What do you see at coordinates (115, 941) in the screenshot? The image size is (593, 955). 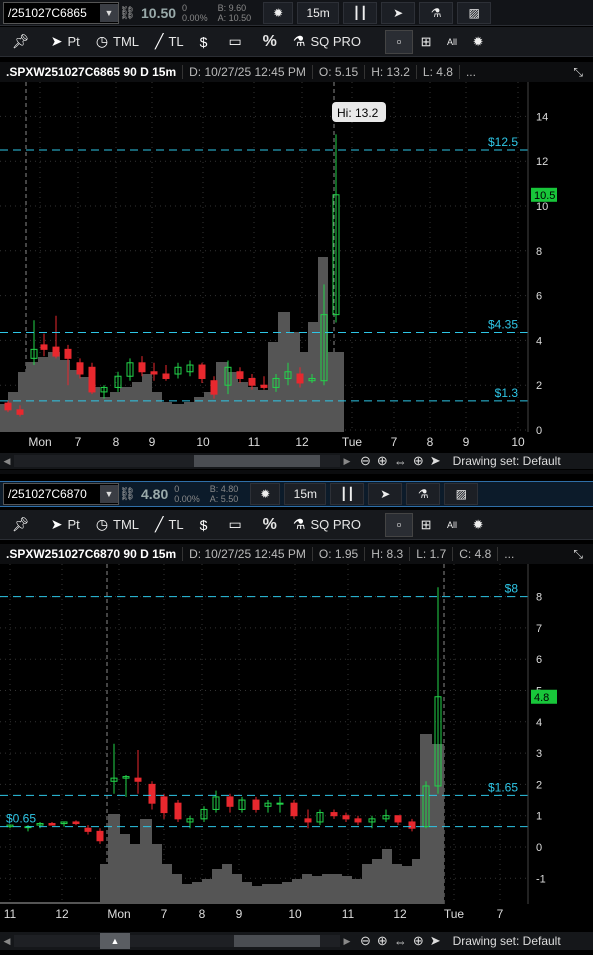 I see `expand-handle-icon: ▲` at bounding box center [115, 941].